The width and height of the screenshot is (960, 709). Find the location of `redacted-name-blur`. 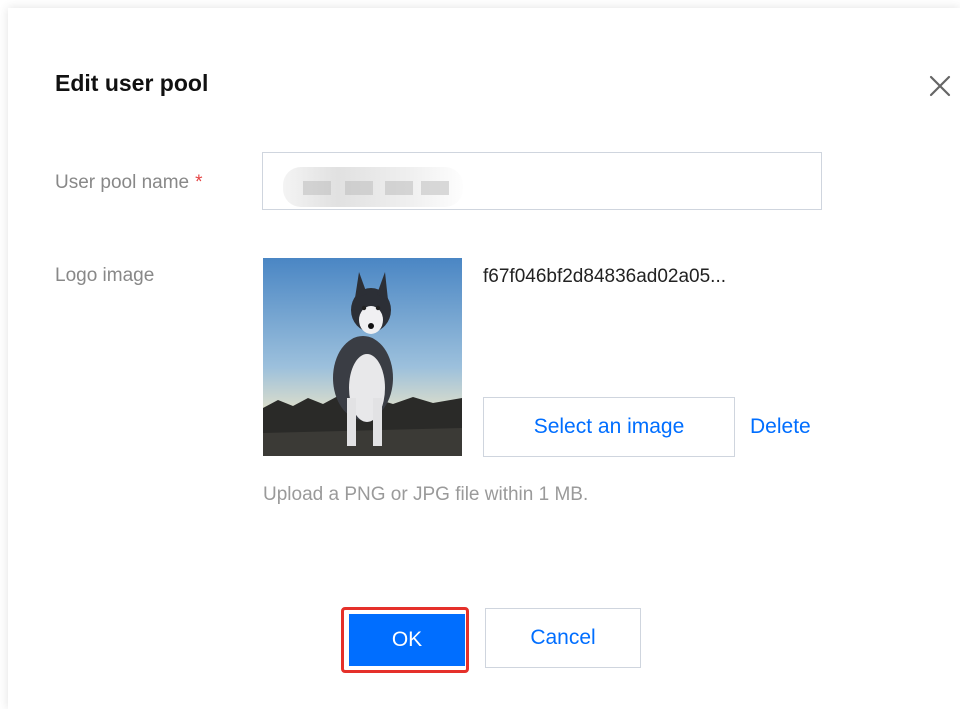

redacted-name-blur is located at coordinates (373, 187).